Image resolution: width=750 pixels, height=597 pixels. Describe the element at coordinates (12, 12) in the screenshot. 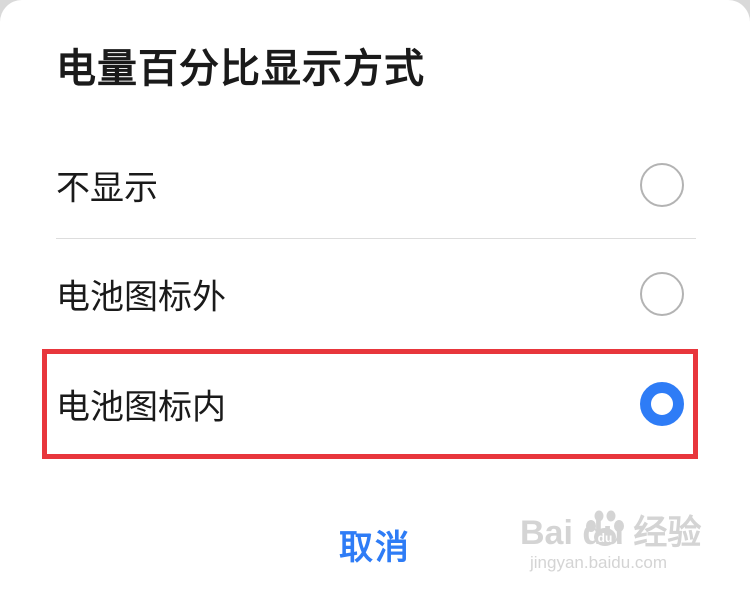

I see `dialog-corner-left` at that location.